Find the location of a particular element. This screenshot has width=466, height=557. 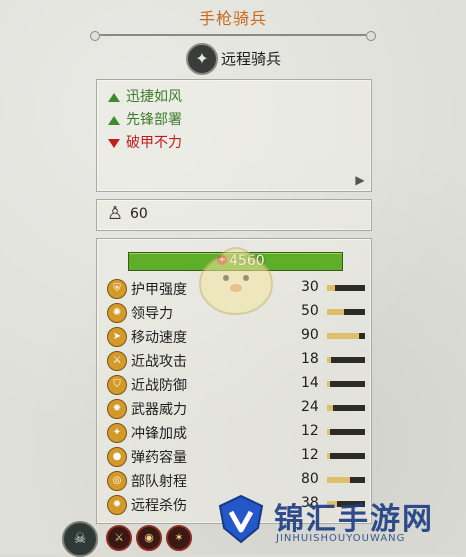

stat-row: ⚔ 近战攻击 18 is located at coordinates (236, 361).